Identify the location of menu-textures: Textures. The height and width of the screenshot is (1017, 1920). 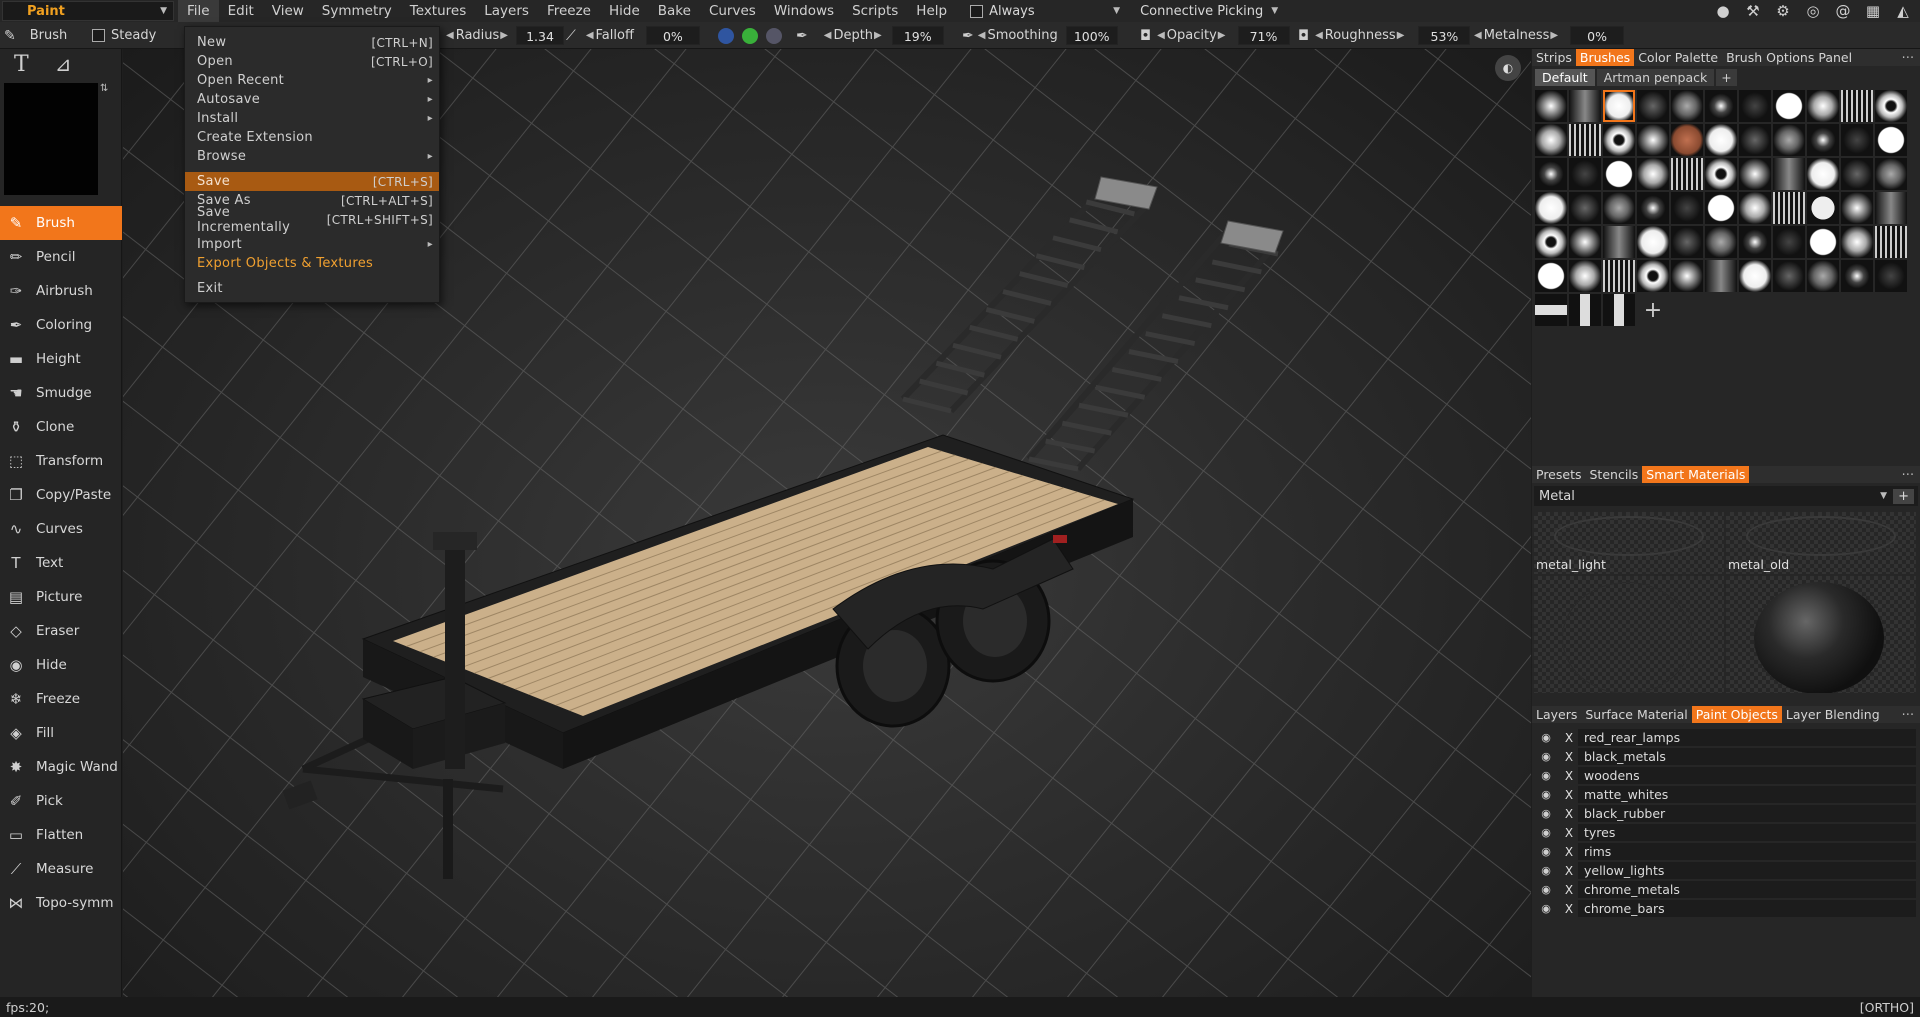
(438, 11).